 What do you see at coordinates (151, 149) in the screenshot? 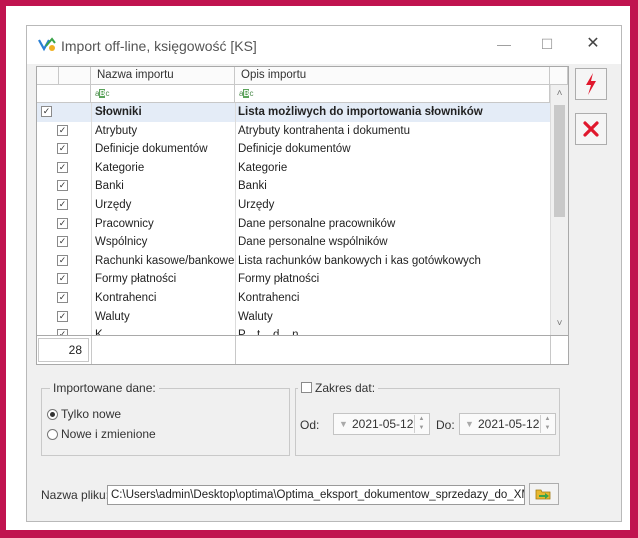
I see `import-name-cell: Definicje dokumentów` at bounding box center [151, 149].